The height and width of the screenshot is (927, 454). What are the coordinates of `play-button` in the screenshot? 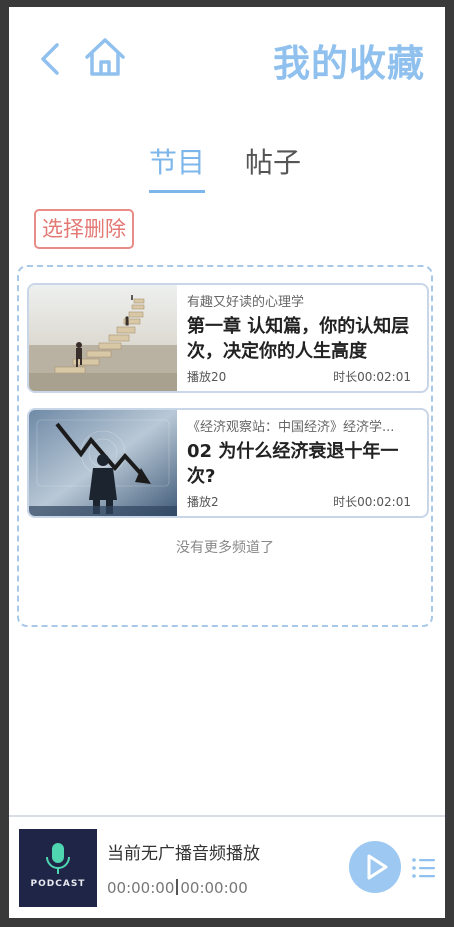 It's located at (375, 867).